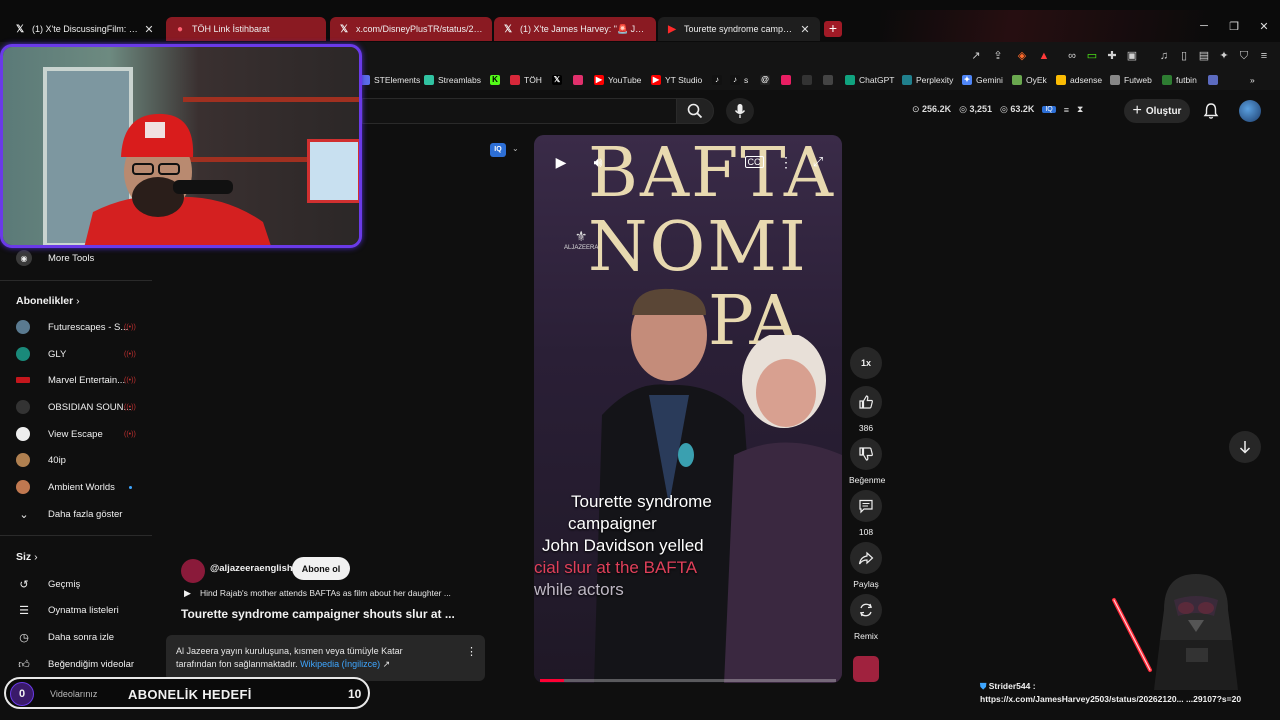  What do you see at coordinates (411, 29) in the screenshot?
I see `browser-tab-3: 𝕏 x.com/DisneyPlusTR/status/2026357` at bounding box center [411, 29].